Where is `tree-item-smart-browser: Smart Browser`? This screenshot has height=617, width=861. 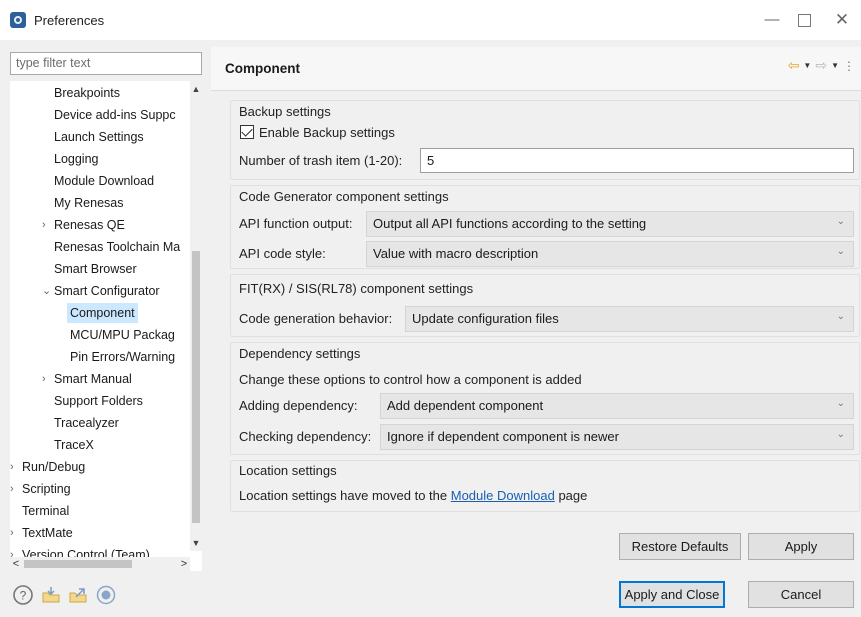 tree-item-smart-browser: Smart Browser is located at coordinates (95, 269).